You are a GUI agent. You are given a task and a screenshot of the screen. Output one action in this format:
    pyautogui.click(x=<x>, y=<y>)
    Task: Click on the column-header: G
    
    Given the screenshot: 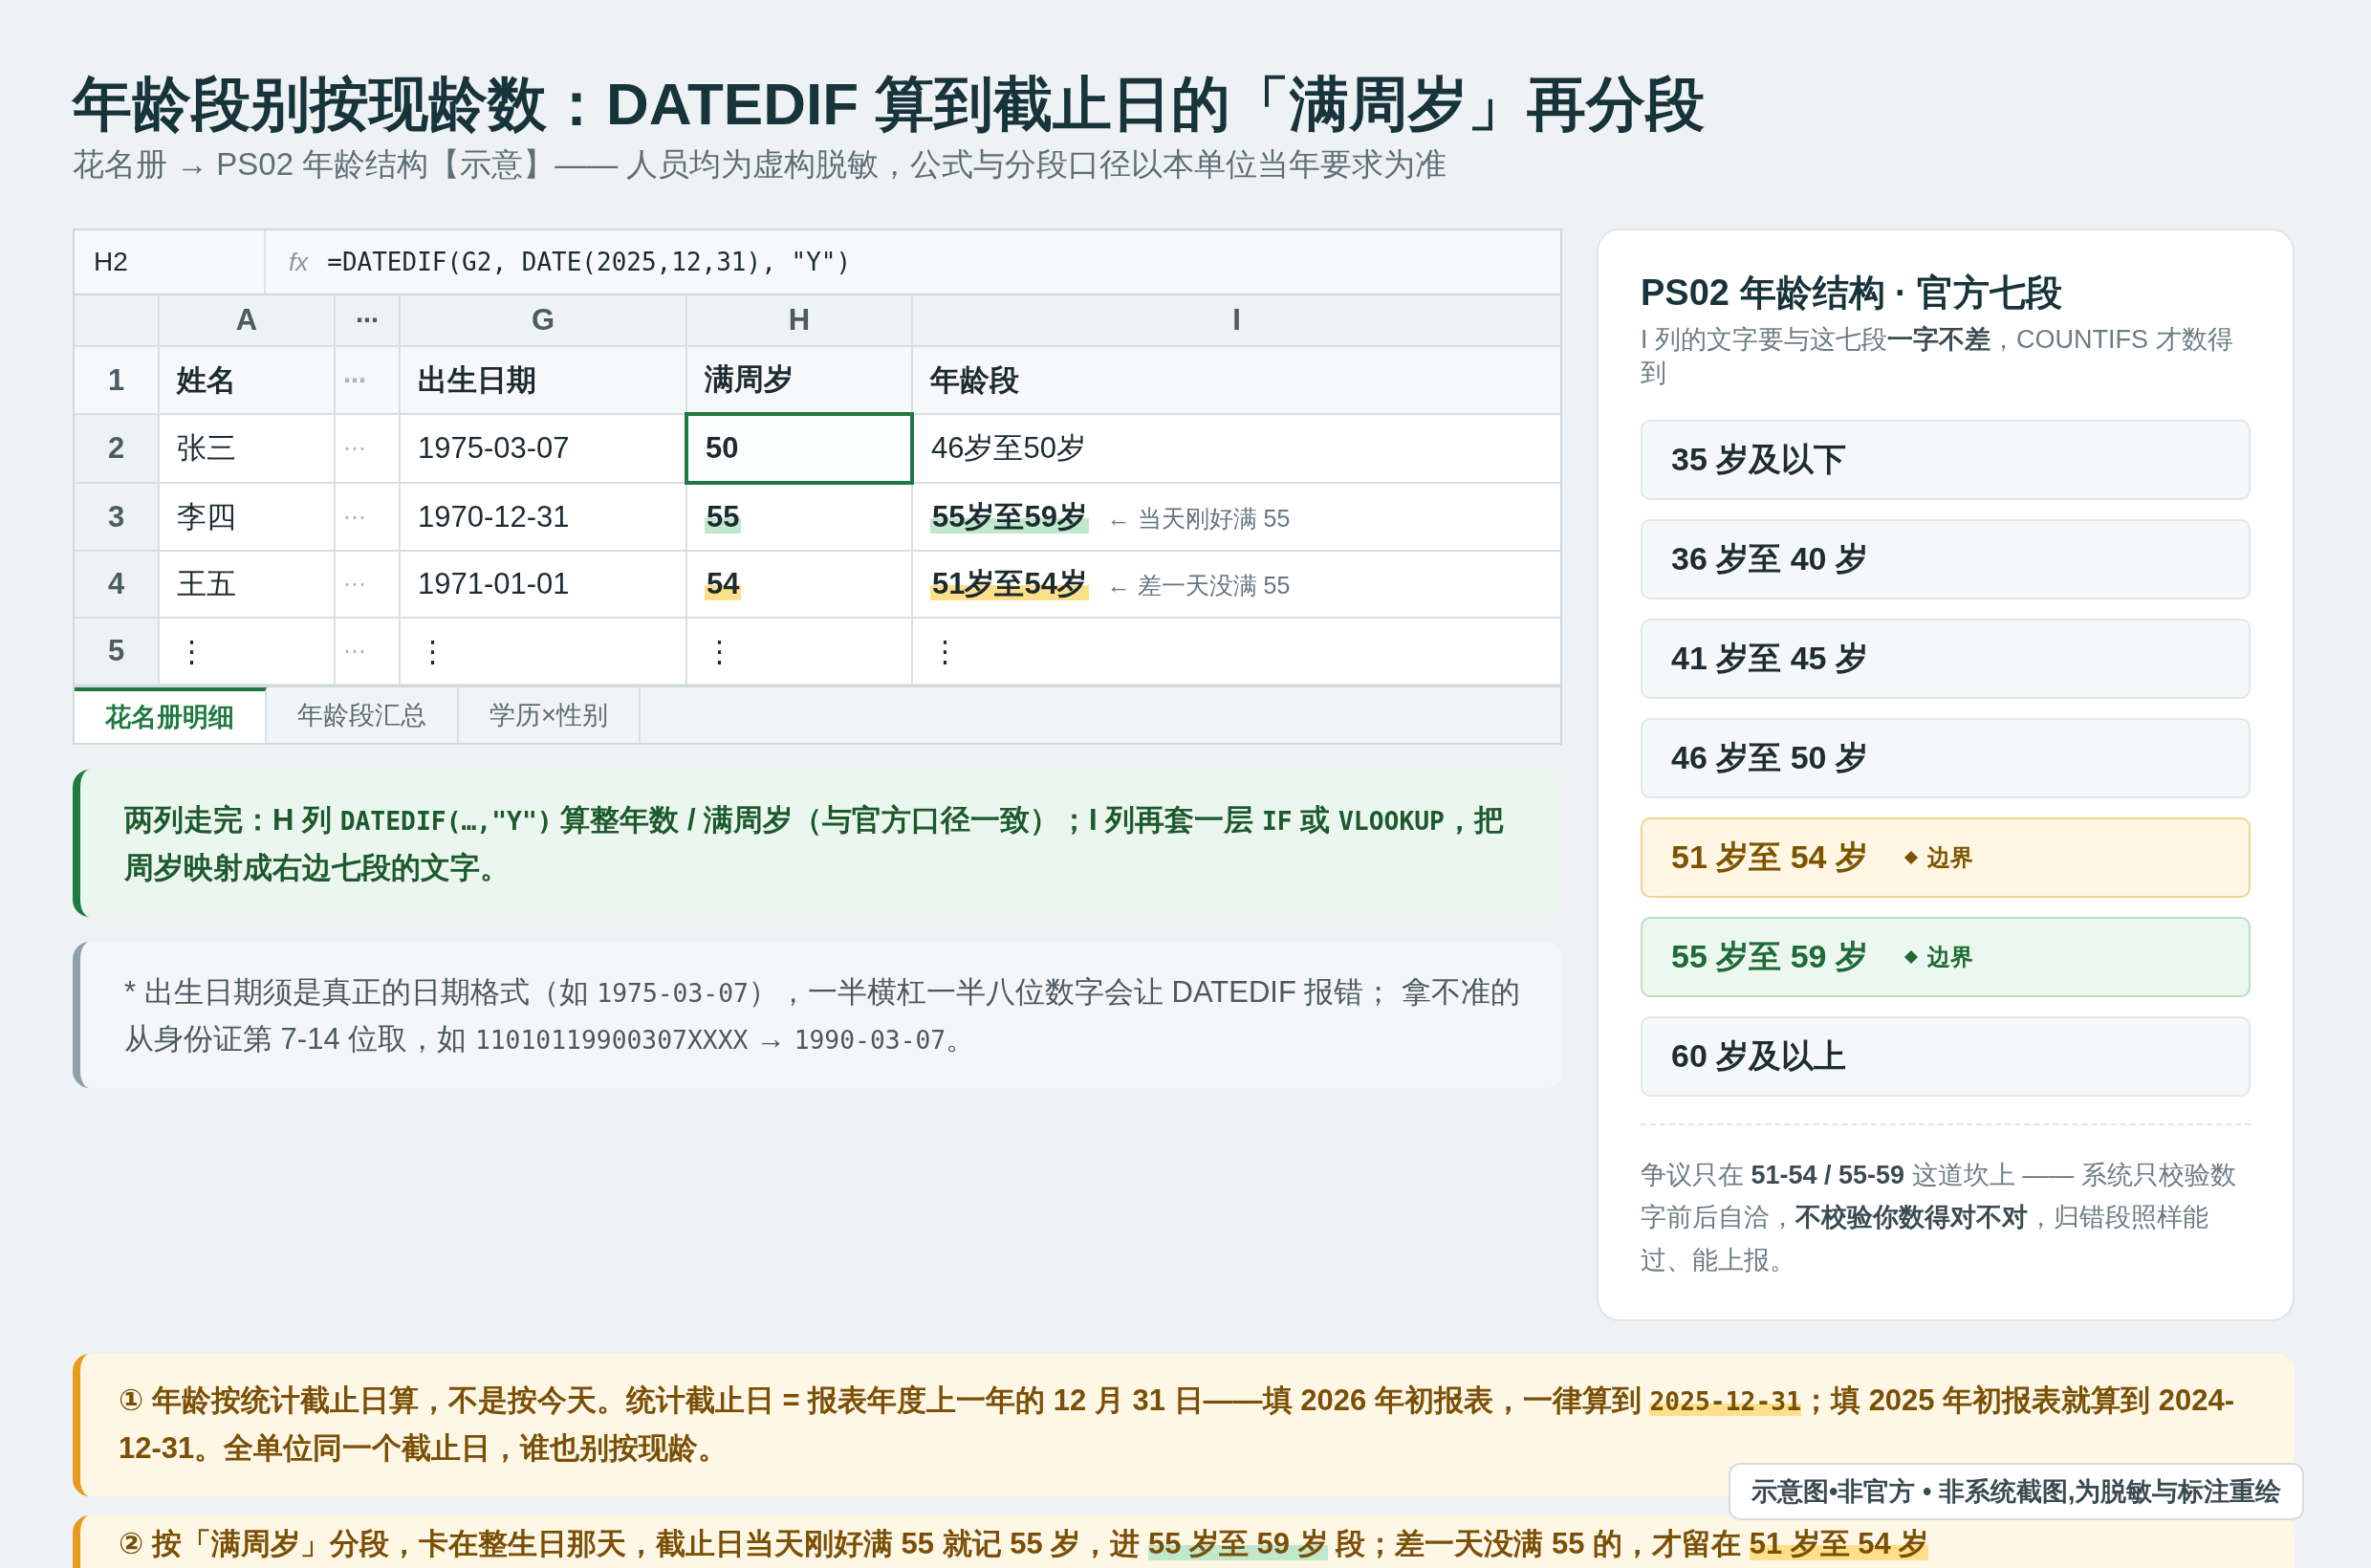 What is the action you would take?
    pyautogui.click(x=543, y=321)
    